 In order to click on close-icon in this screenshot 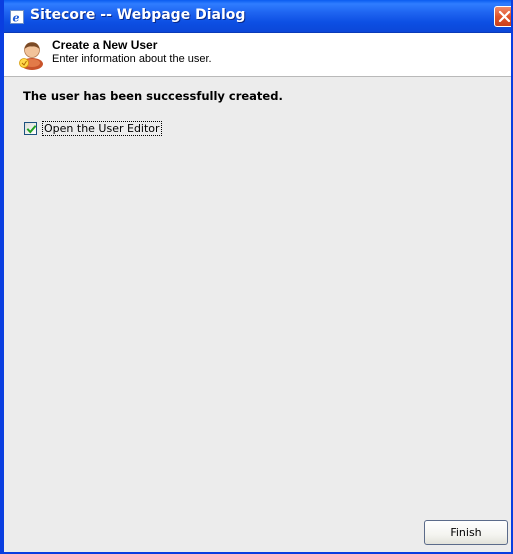, I will do `click(504, 16)`.